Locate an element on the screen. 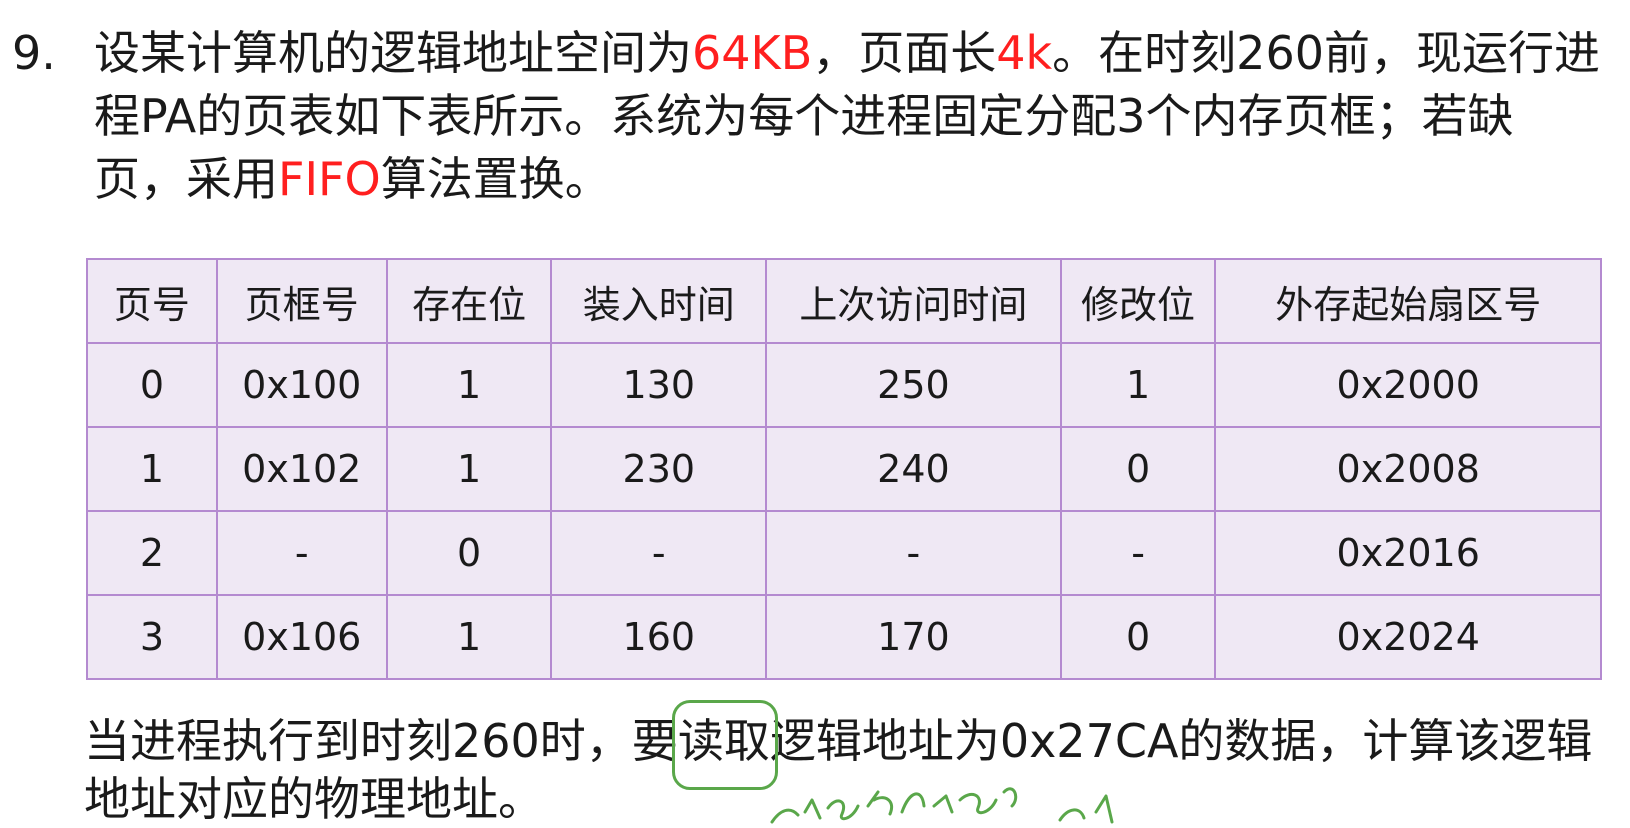  table-cell: 0x102 is located at coordinates (301, 469).